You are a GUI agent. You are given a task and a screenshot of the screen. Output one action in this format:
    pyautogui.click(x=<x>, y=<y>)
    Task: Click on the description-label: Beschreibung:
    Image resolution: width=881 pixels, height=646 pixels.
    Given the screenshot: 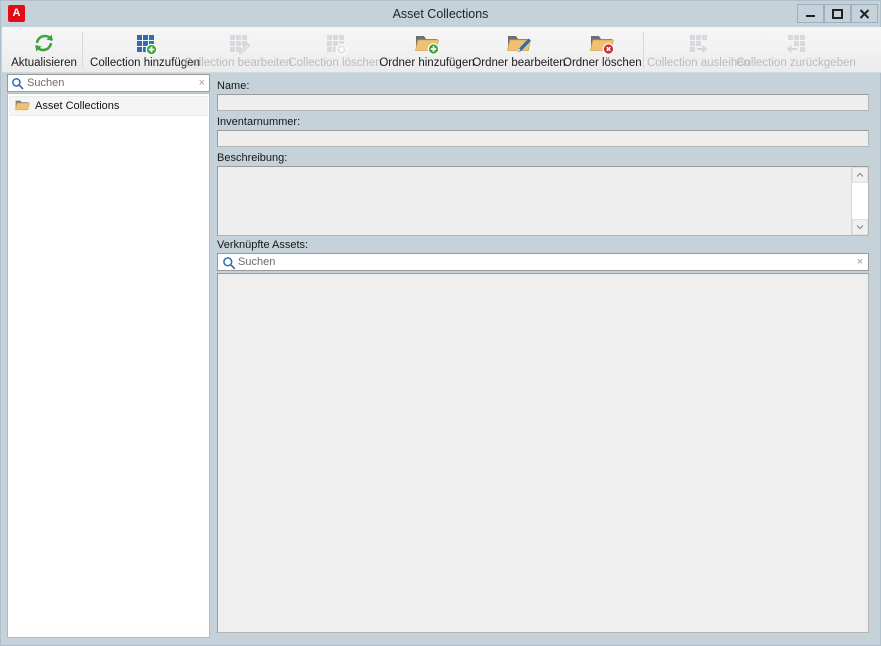 What is the action you would take?
    pyautogui.click(x=252, y=158)
    